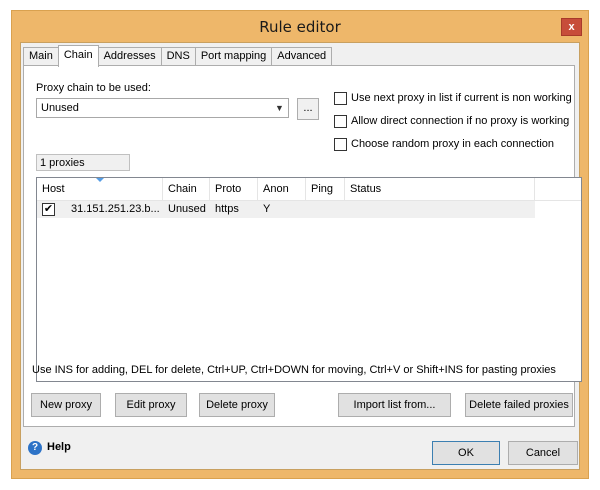  What do you see at coordinates (186, 189) in the screenshot?
I see `column-header-chain: Chain` at bounding box center [186, 189].